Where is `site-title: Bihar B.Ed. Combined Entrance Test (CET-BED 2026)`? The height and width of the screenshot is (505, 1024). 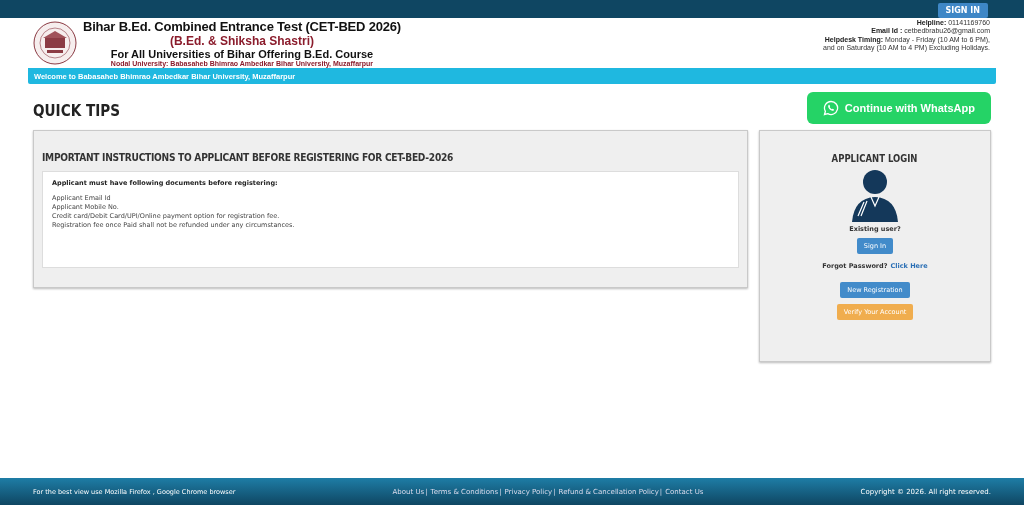
site-title: Bihar B.Ed. Combined Entrance Test (CET-BED 2026) is located at coordinates (242, 26).